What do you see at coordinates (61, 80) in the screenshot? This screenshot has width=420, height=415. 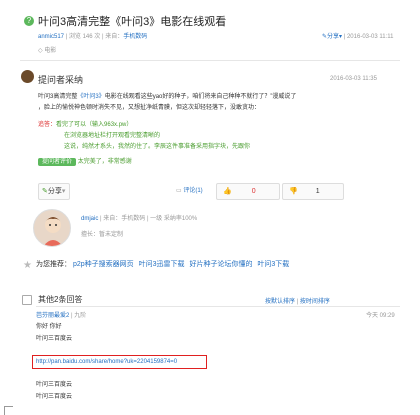 I see `best-answer-header: 提问者采纳` at bounding box center [61, 80].